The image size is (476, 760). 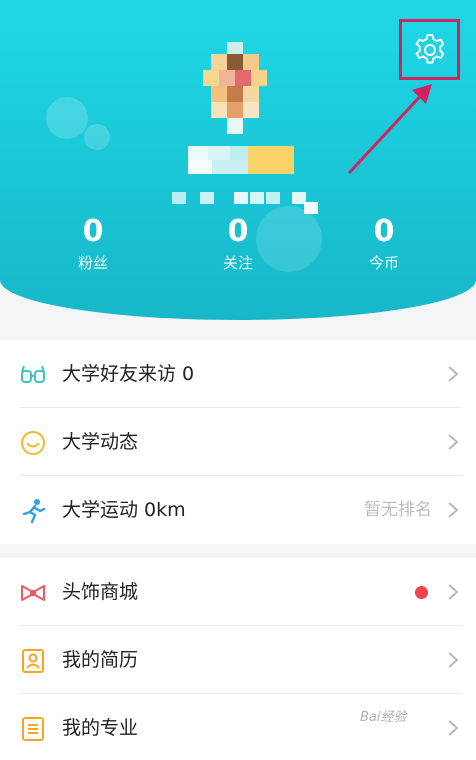 What do you see at coordinates (235, 88) in the screenshot?
I see `avatar` at bounding box center [235, 88].